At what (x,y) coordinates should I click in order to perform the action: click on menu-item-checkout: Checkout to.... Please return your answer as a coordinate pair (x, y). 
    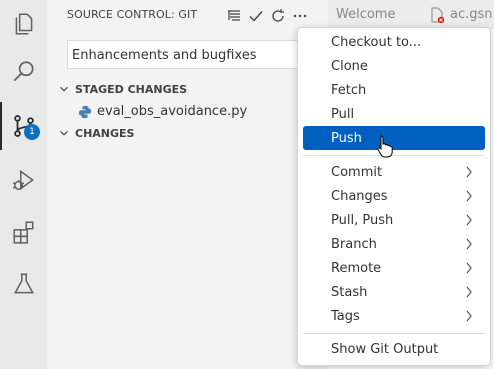
    Looking at the image, I should click on (394, 42).